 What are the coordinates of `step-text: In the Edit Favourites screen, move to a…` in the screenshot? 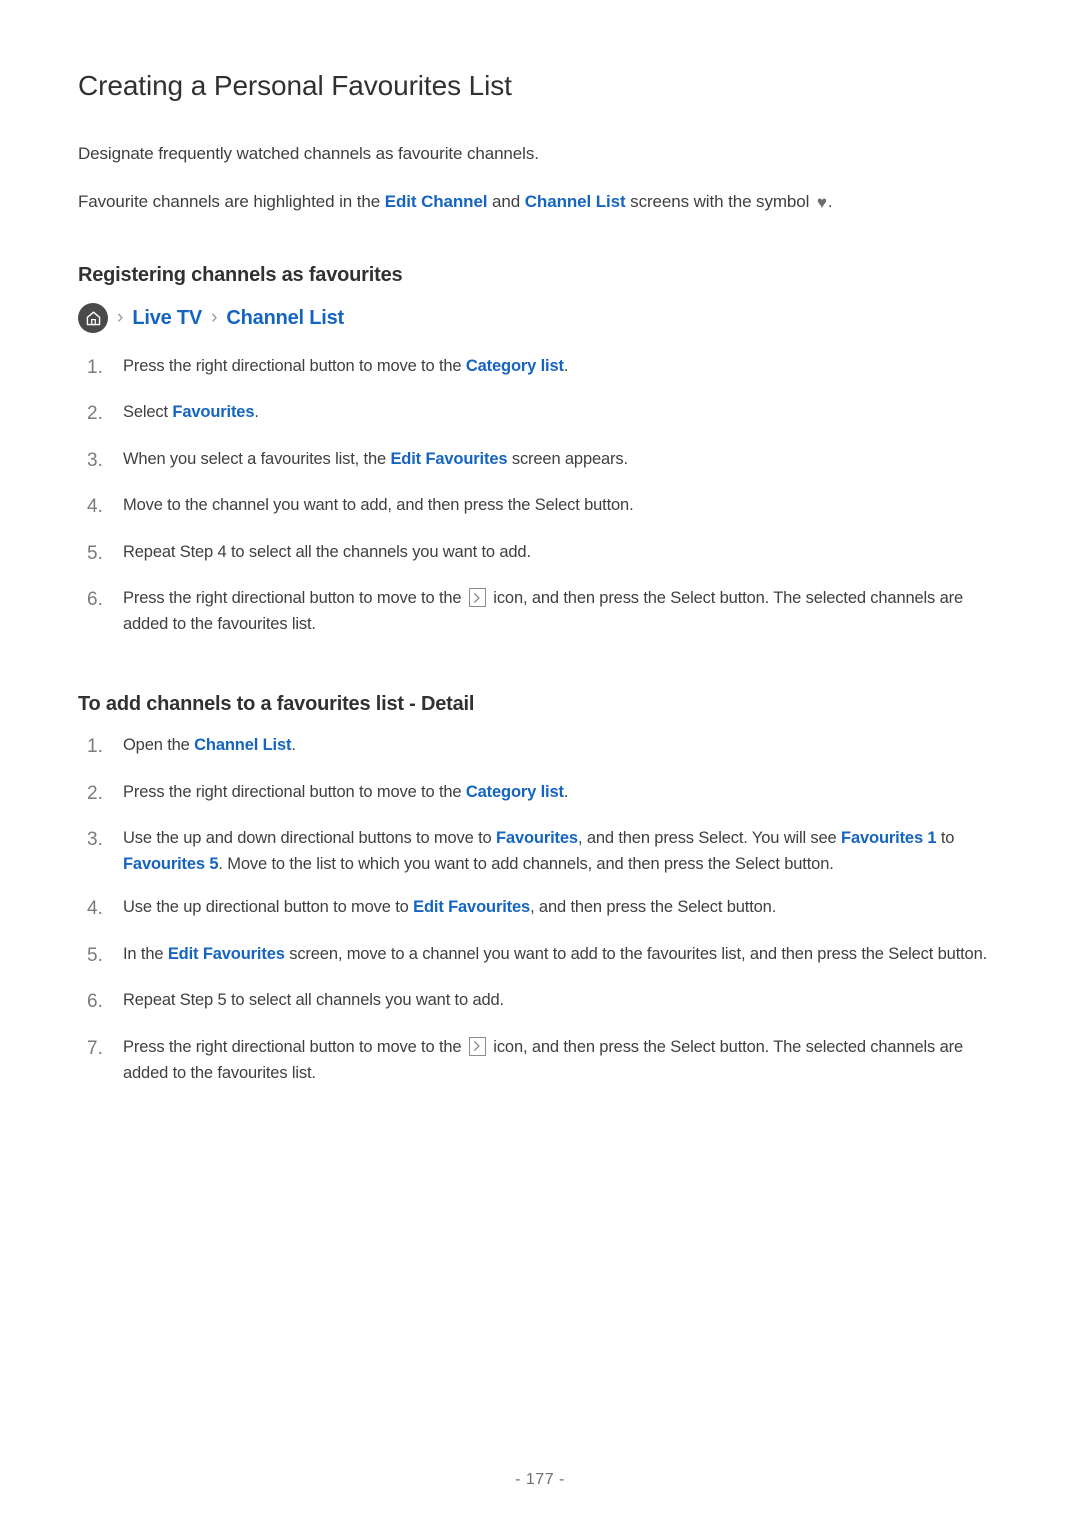 It's located at (562, 954).